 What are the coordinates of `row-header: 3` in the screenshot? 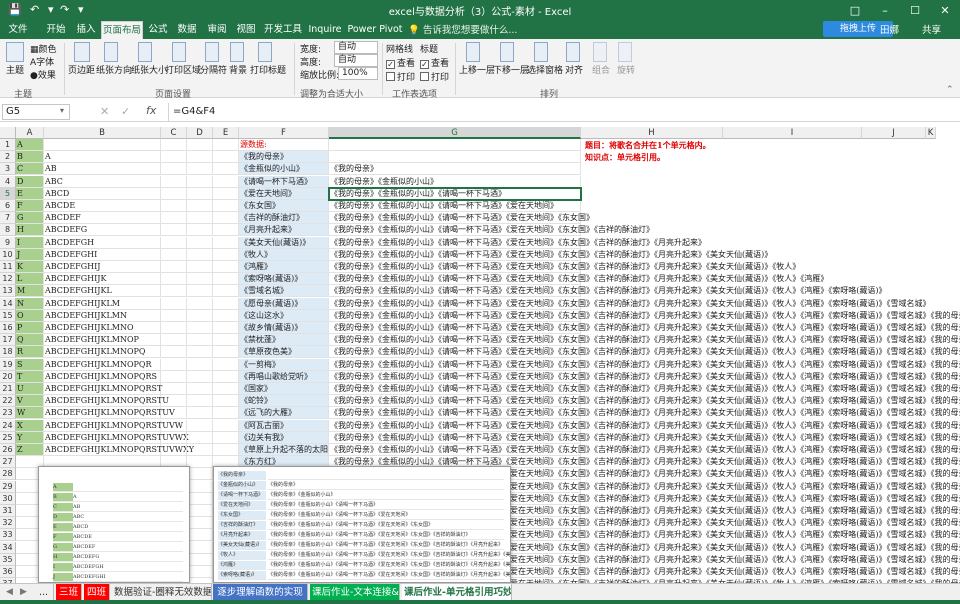 It's located at (8, 169).